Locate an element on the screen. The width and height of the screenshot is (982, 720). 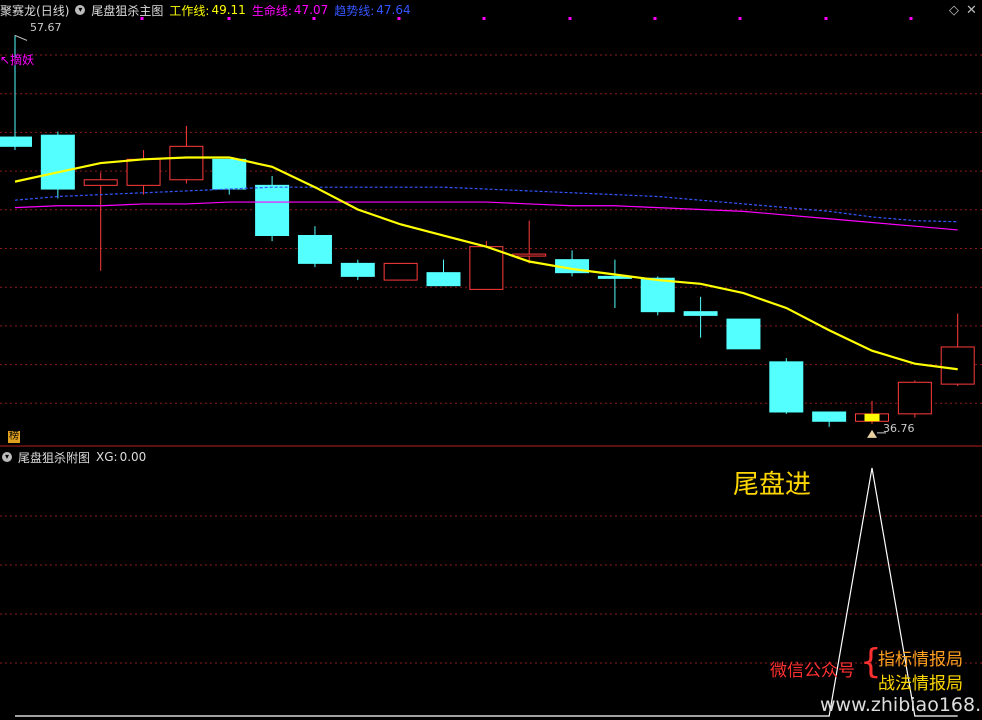
period-label: (日线) is located at coordinates (52, 10).